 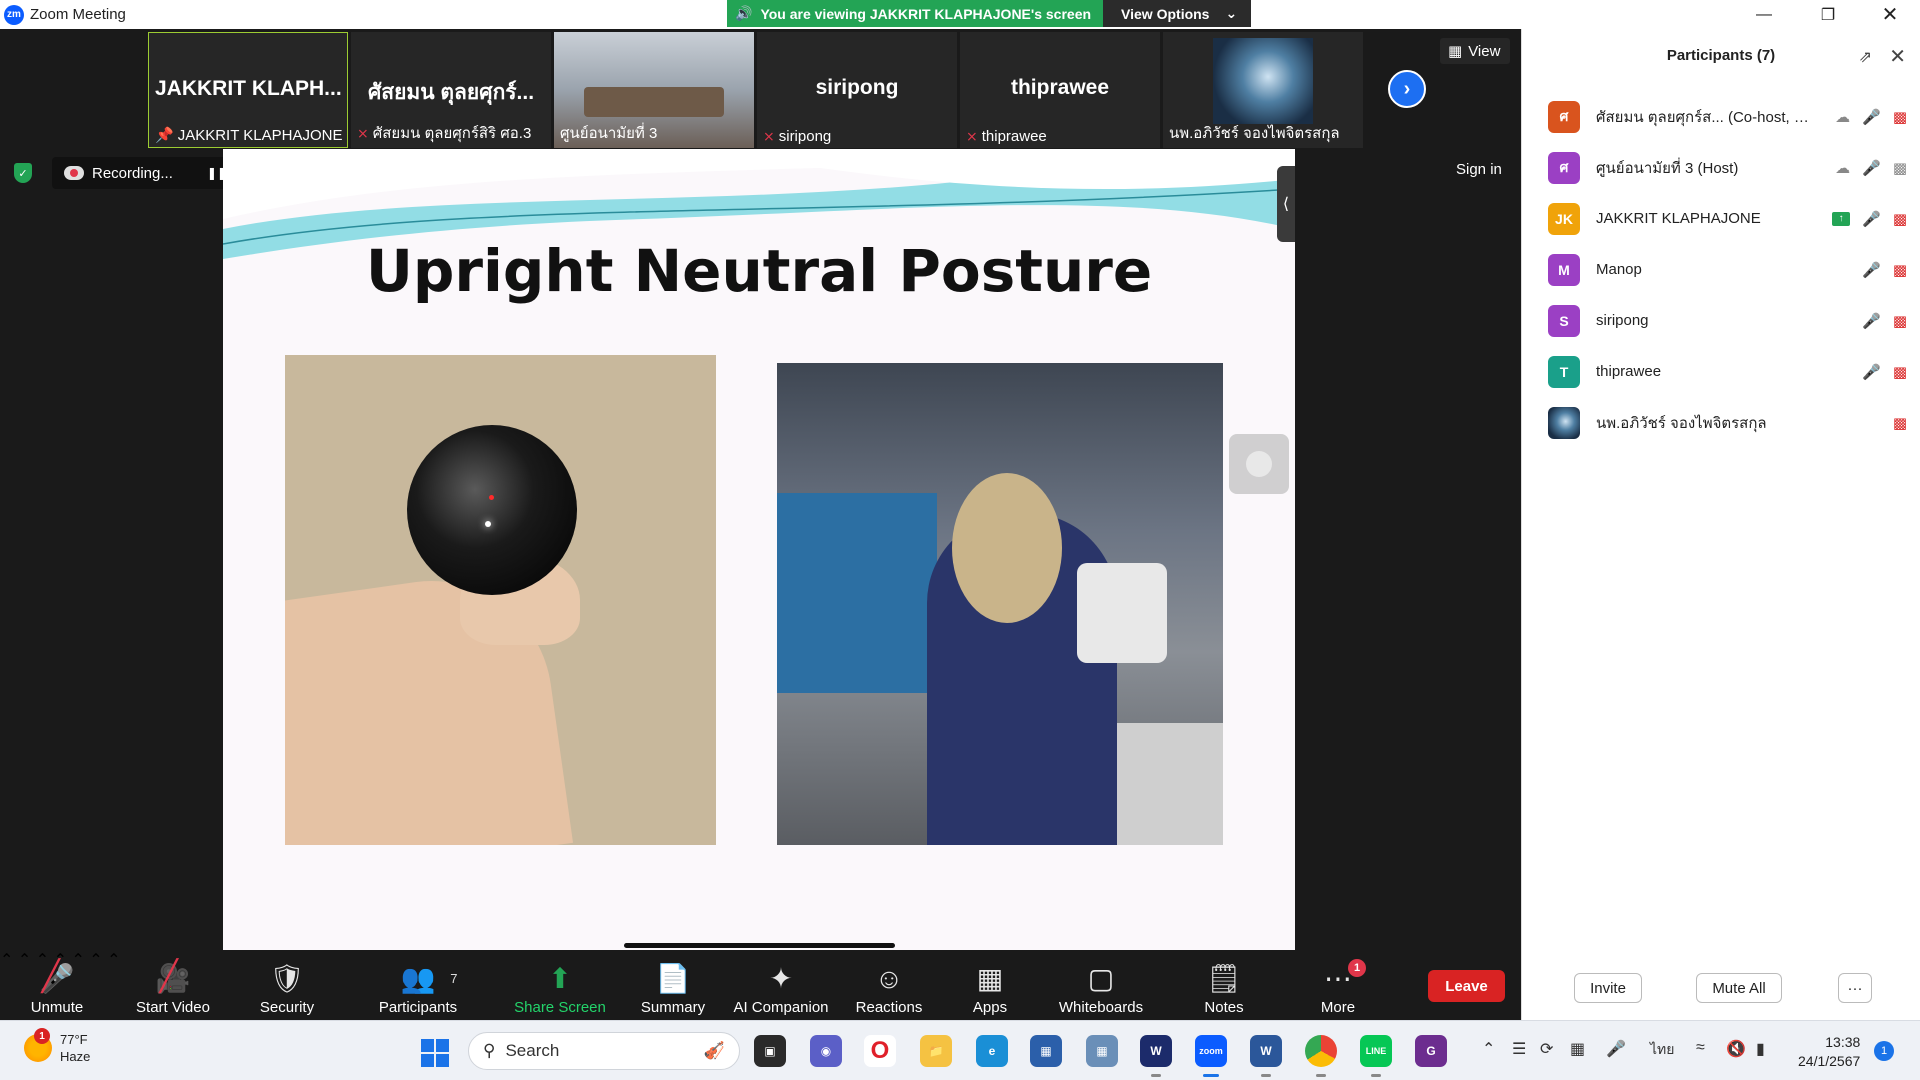 What do you see at coordinates (1338, 985) in the screenshot?
I see `more-button: ⋯ 1 More` at bounding box center [1338, 985].